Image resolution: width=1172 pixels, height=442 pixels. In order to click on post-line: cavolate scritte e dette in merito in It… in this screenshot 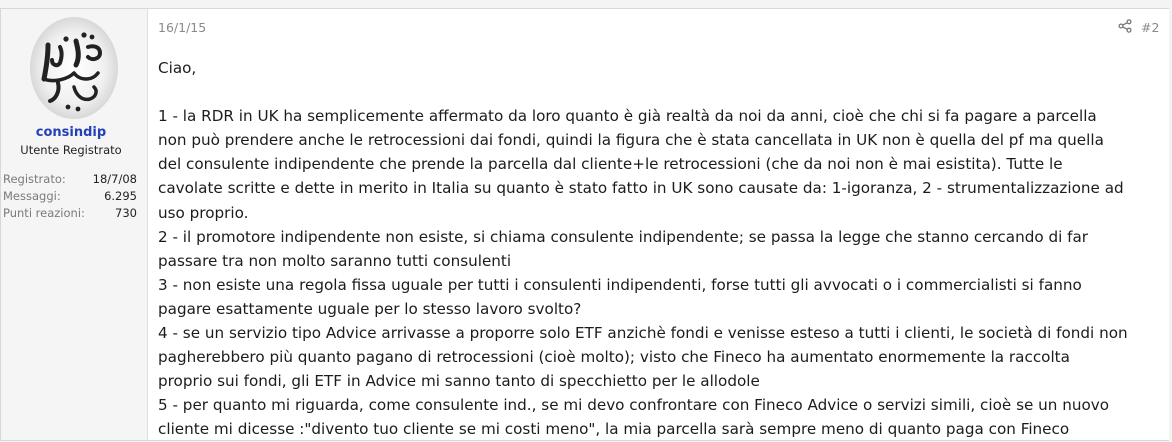, I will do `click(641, 188)`.